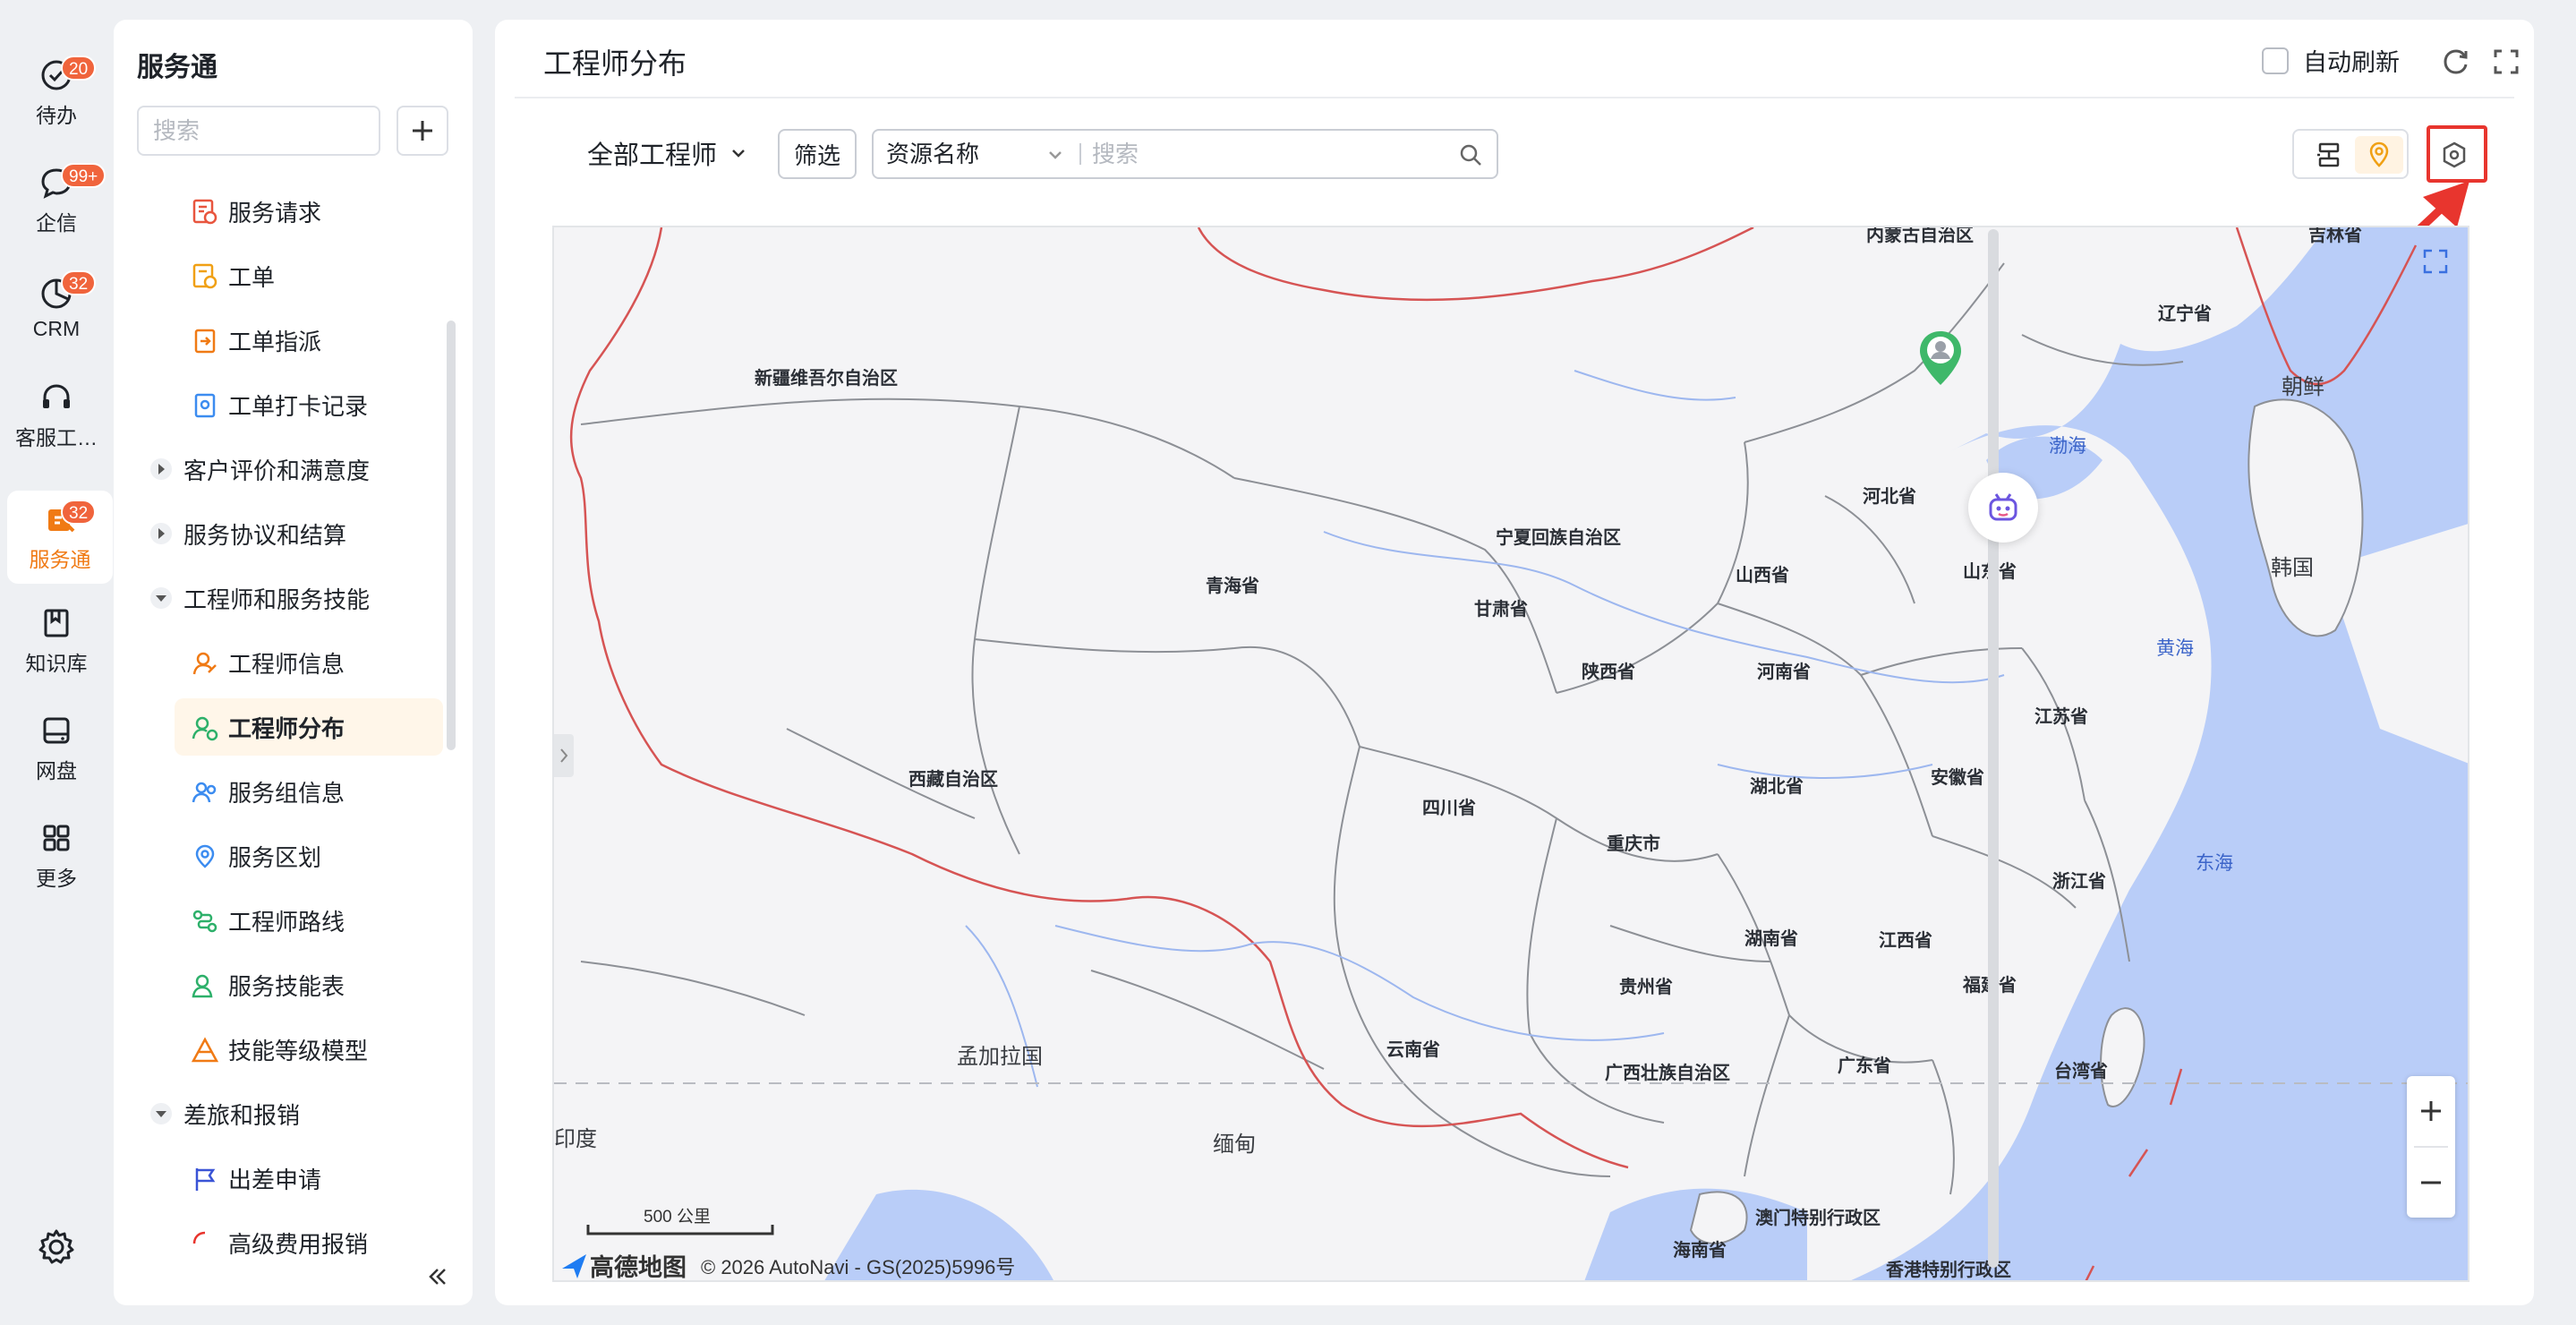 Image resolution: width=2576 pixels, height=1325 pixels. Describe the element at coordinates (56, 855) in the screenshot. I see `rail-item-more: 更多` at that location.